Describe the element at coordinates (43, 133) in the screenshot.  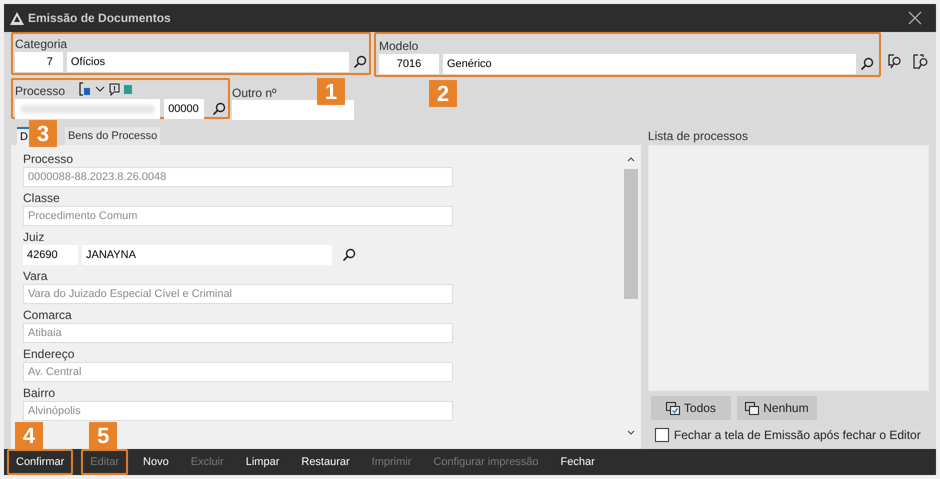
I see `callout-number: 3` at that location.